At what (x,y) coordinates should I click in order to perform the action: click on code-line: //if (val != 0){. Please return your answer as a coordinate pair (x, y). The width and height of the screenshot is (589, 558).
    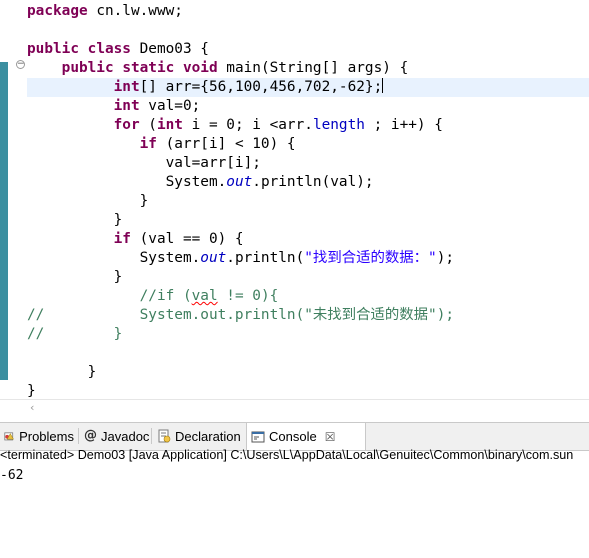
    Looking at the image, I should click on (153, 296).